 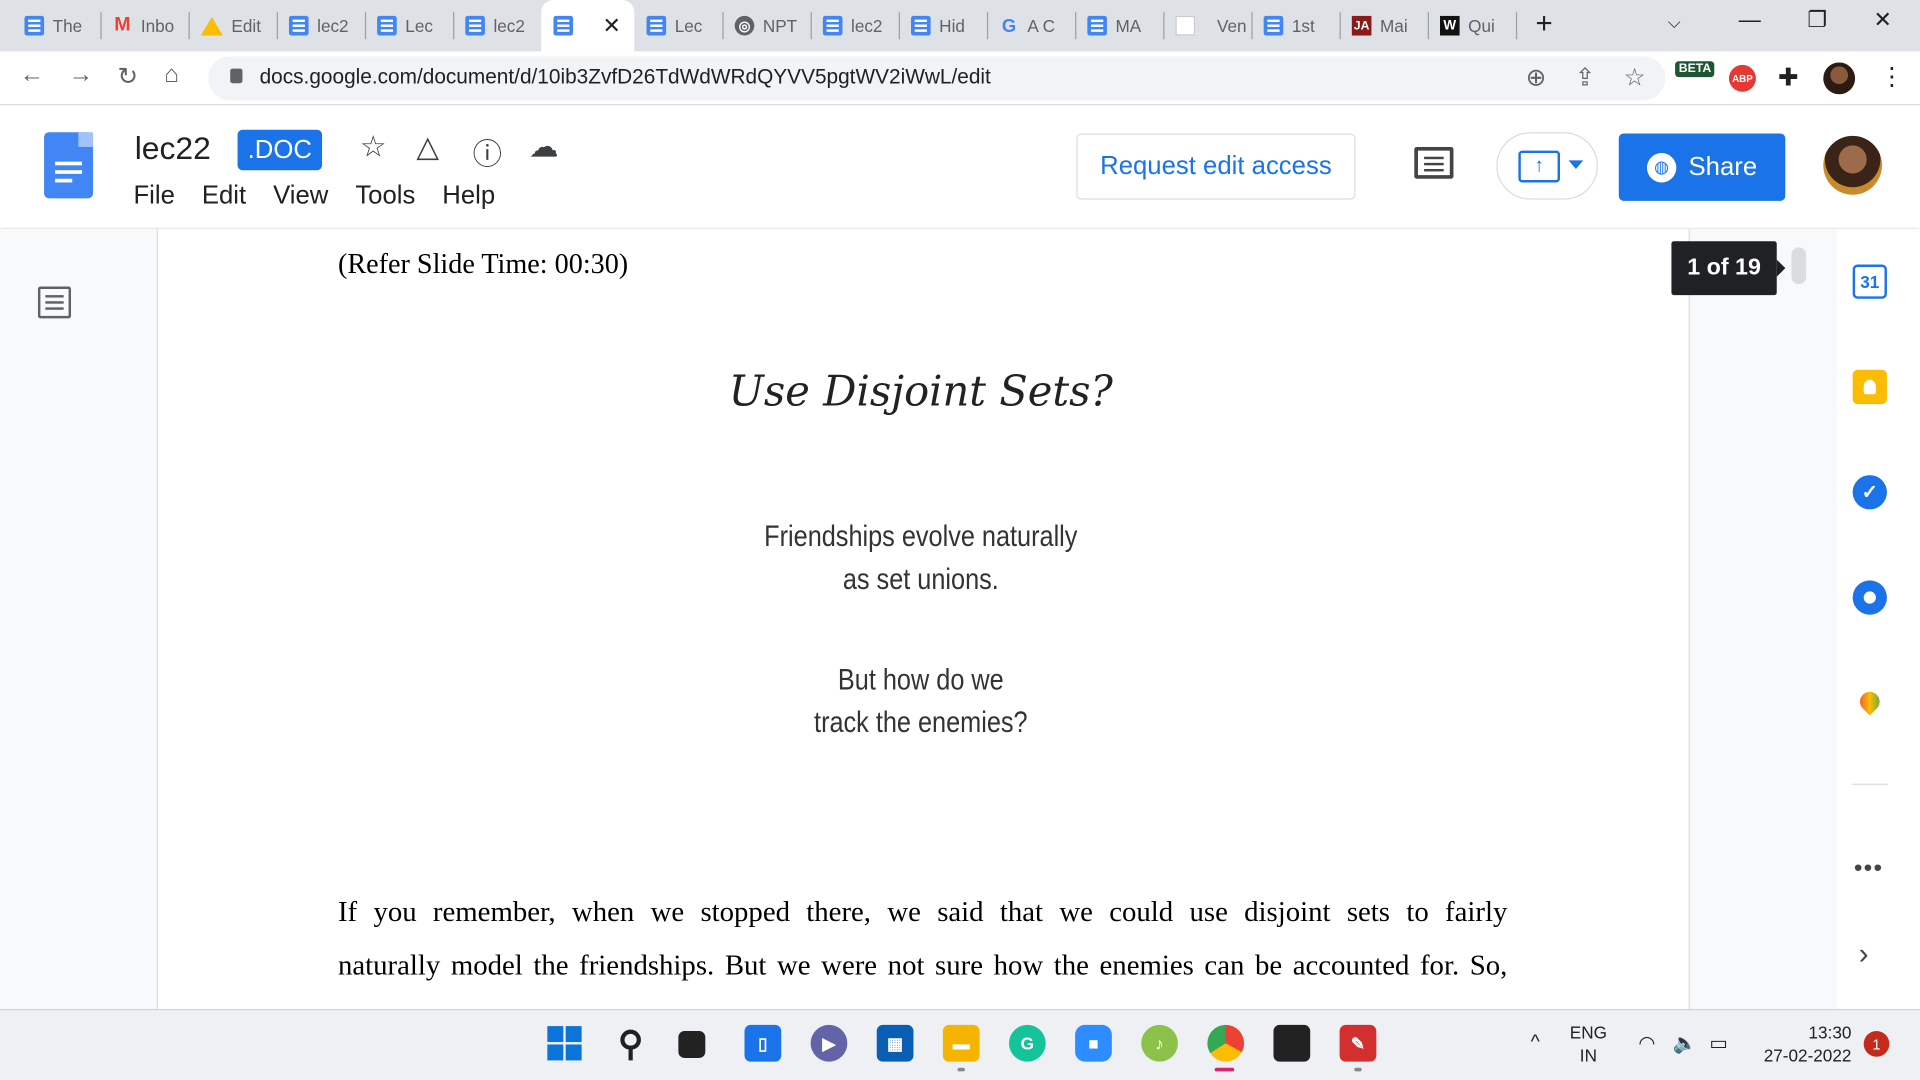 What do you see at coordinates (1892, 76) in the screenshot?
I see `browser-menu-icon: ⋮` at bounding box center [1892, 76].